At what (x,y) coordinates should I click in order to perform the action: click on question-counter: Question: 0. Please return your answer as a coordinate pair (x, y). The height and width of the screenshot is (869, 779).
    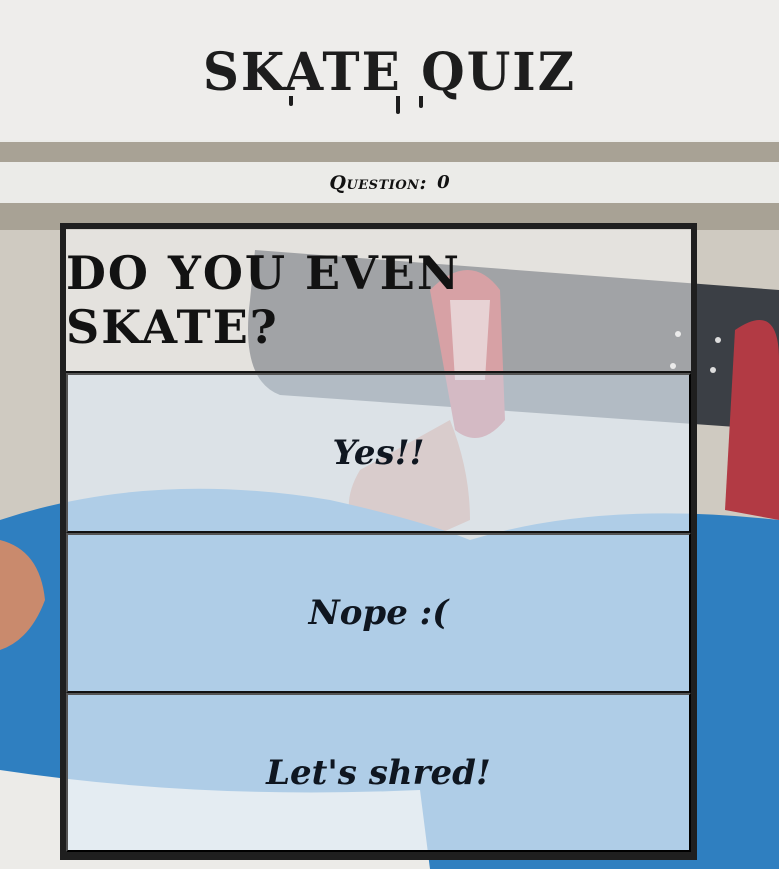
    Looking at the image, I should click on (389, 182).